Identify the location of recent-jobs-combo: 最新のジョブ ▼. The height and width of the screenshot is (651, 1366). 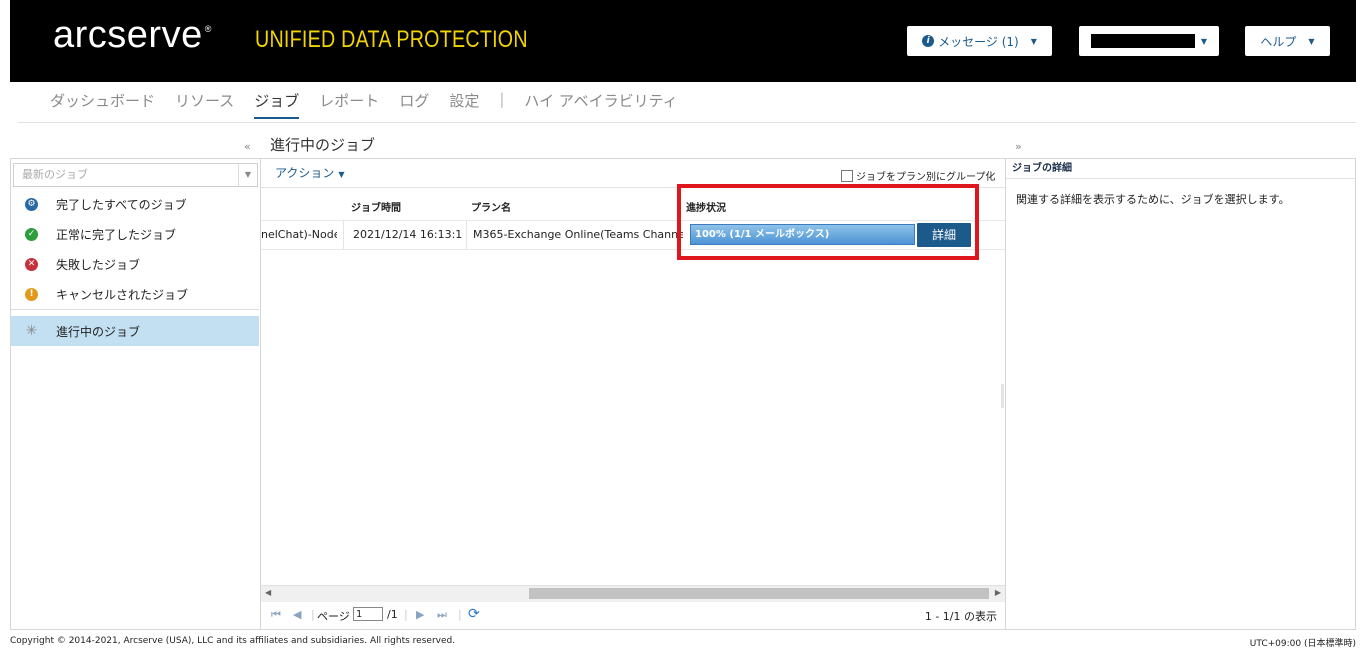
(135, 175).